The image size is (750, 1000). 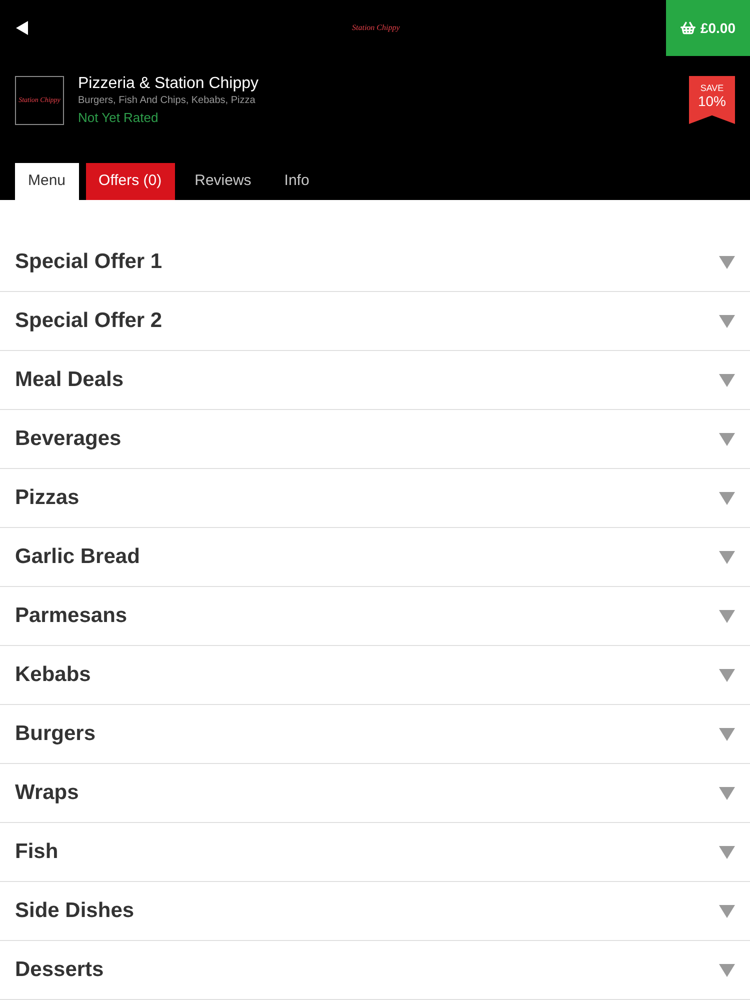 What do you see at coordinates (375, 380) in the screenshot?
I see `category-row: Meal Deals` at bounding box center [375, 380].